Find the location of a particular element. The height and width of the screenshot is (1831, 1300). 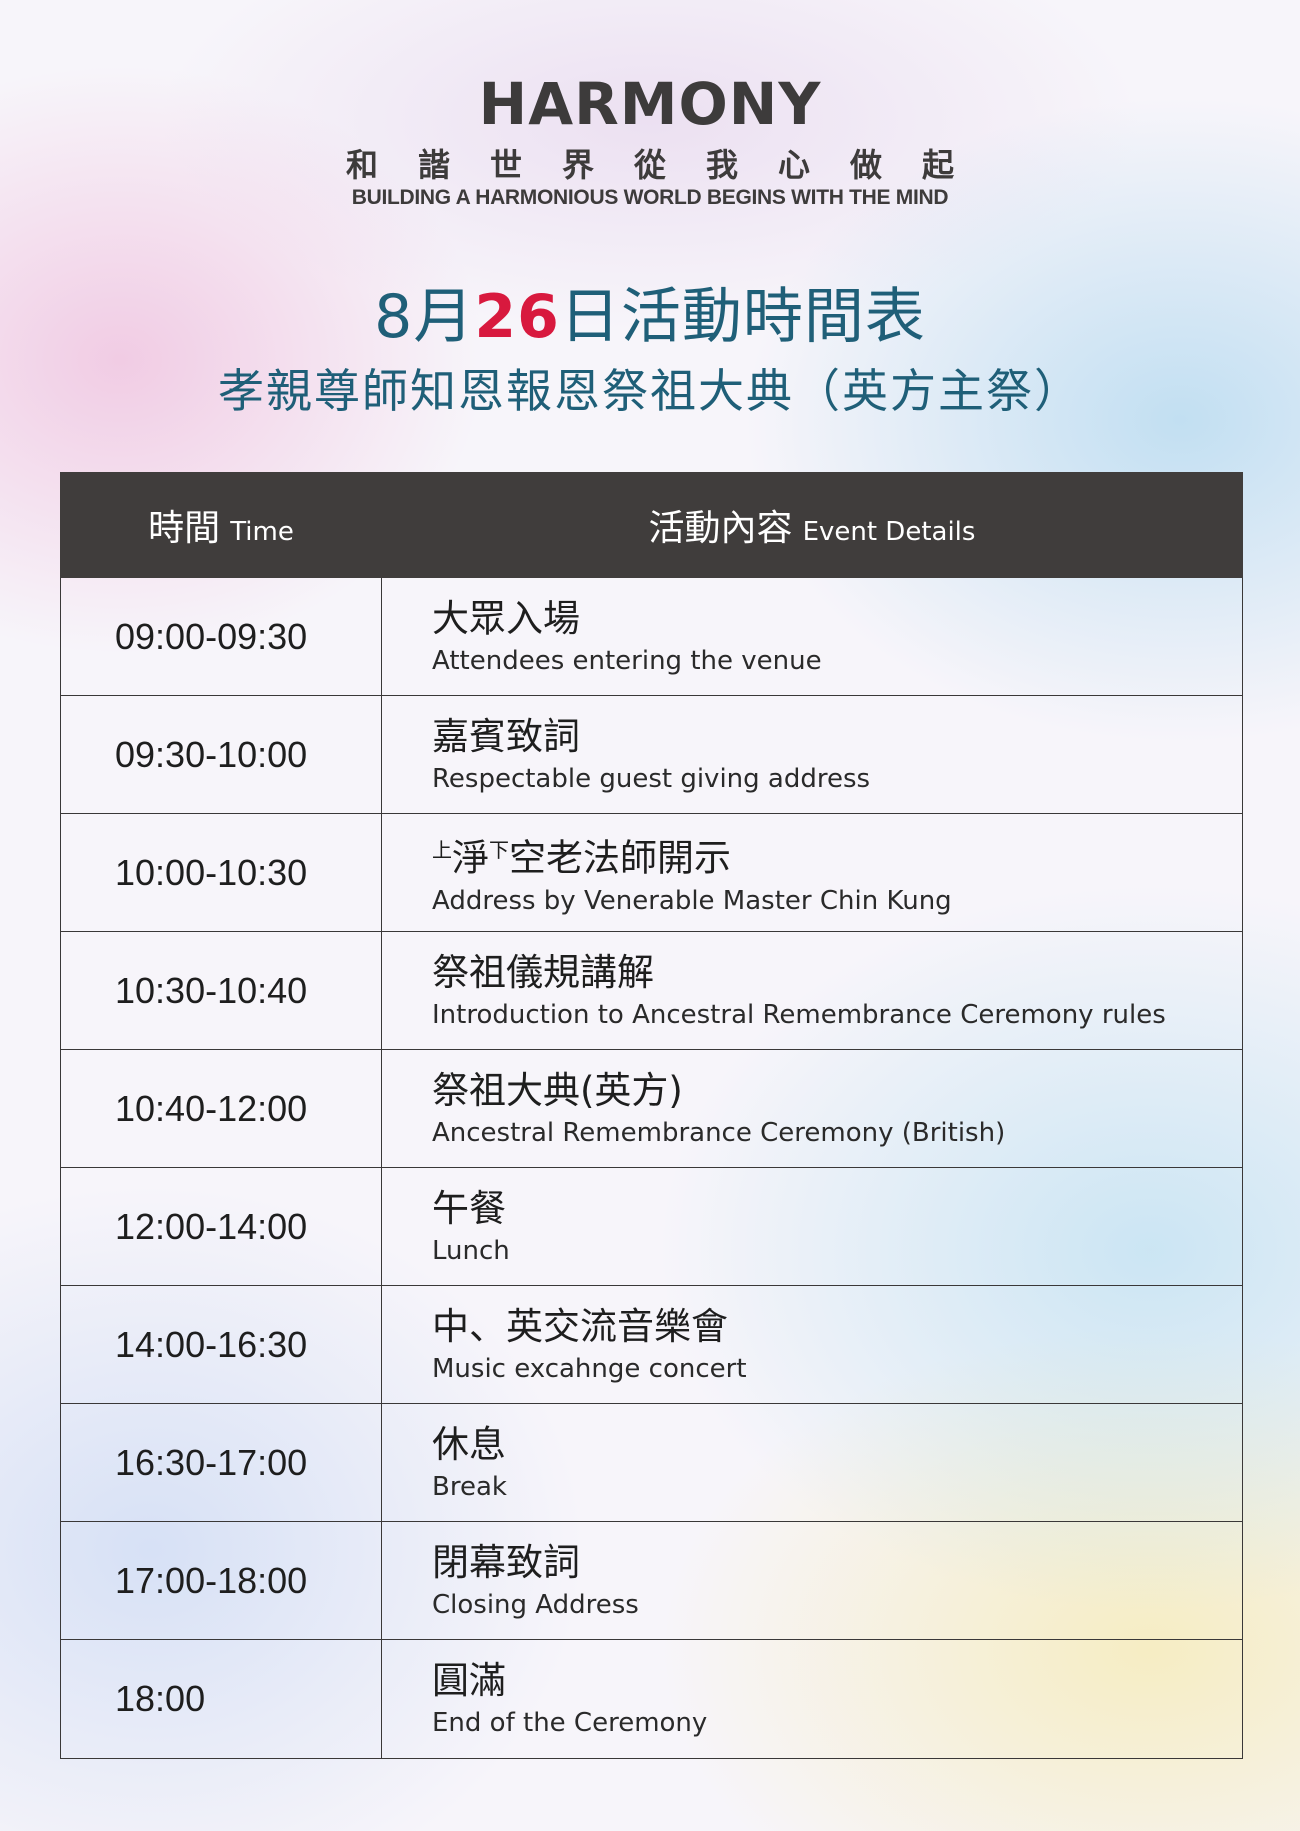

event-name-zh: 中、英交流音樂會 is located at coordinates (580, 1326).